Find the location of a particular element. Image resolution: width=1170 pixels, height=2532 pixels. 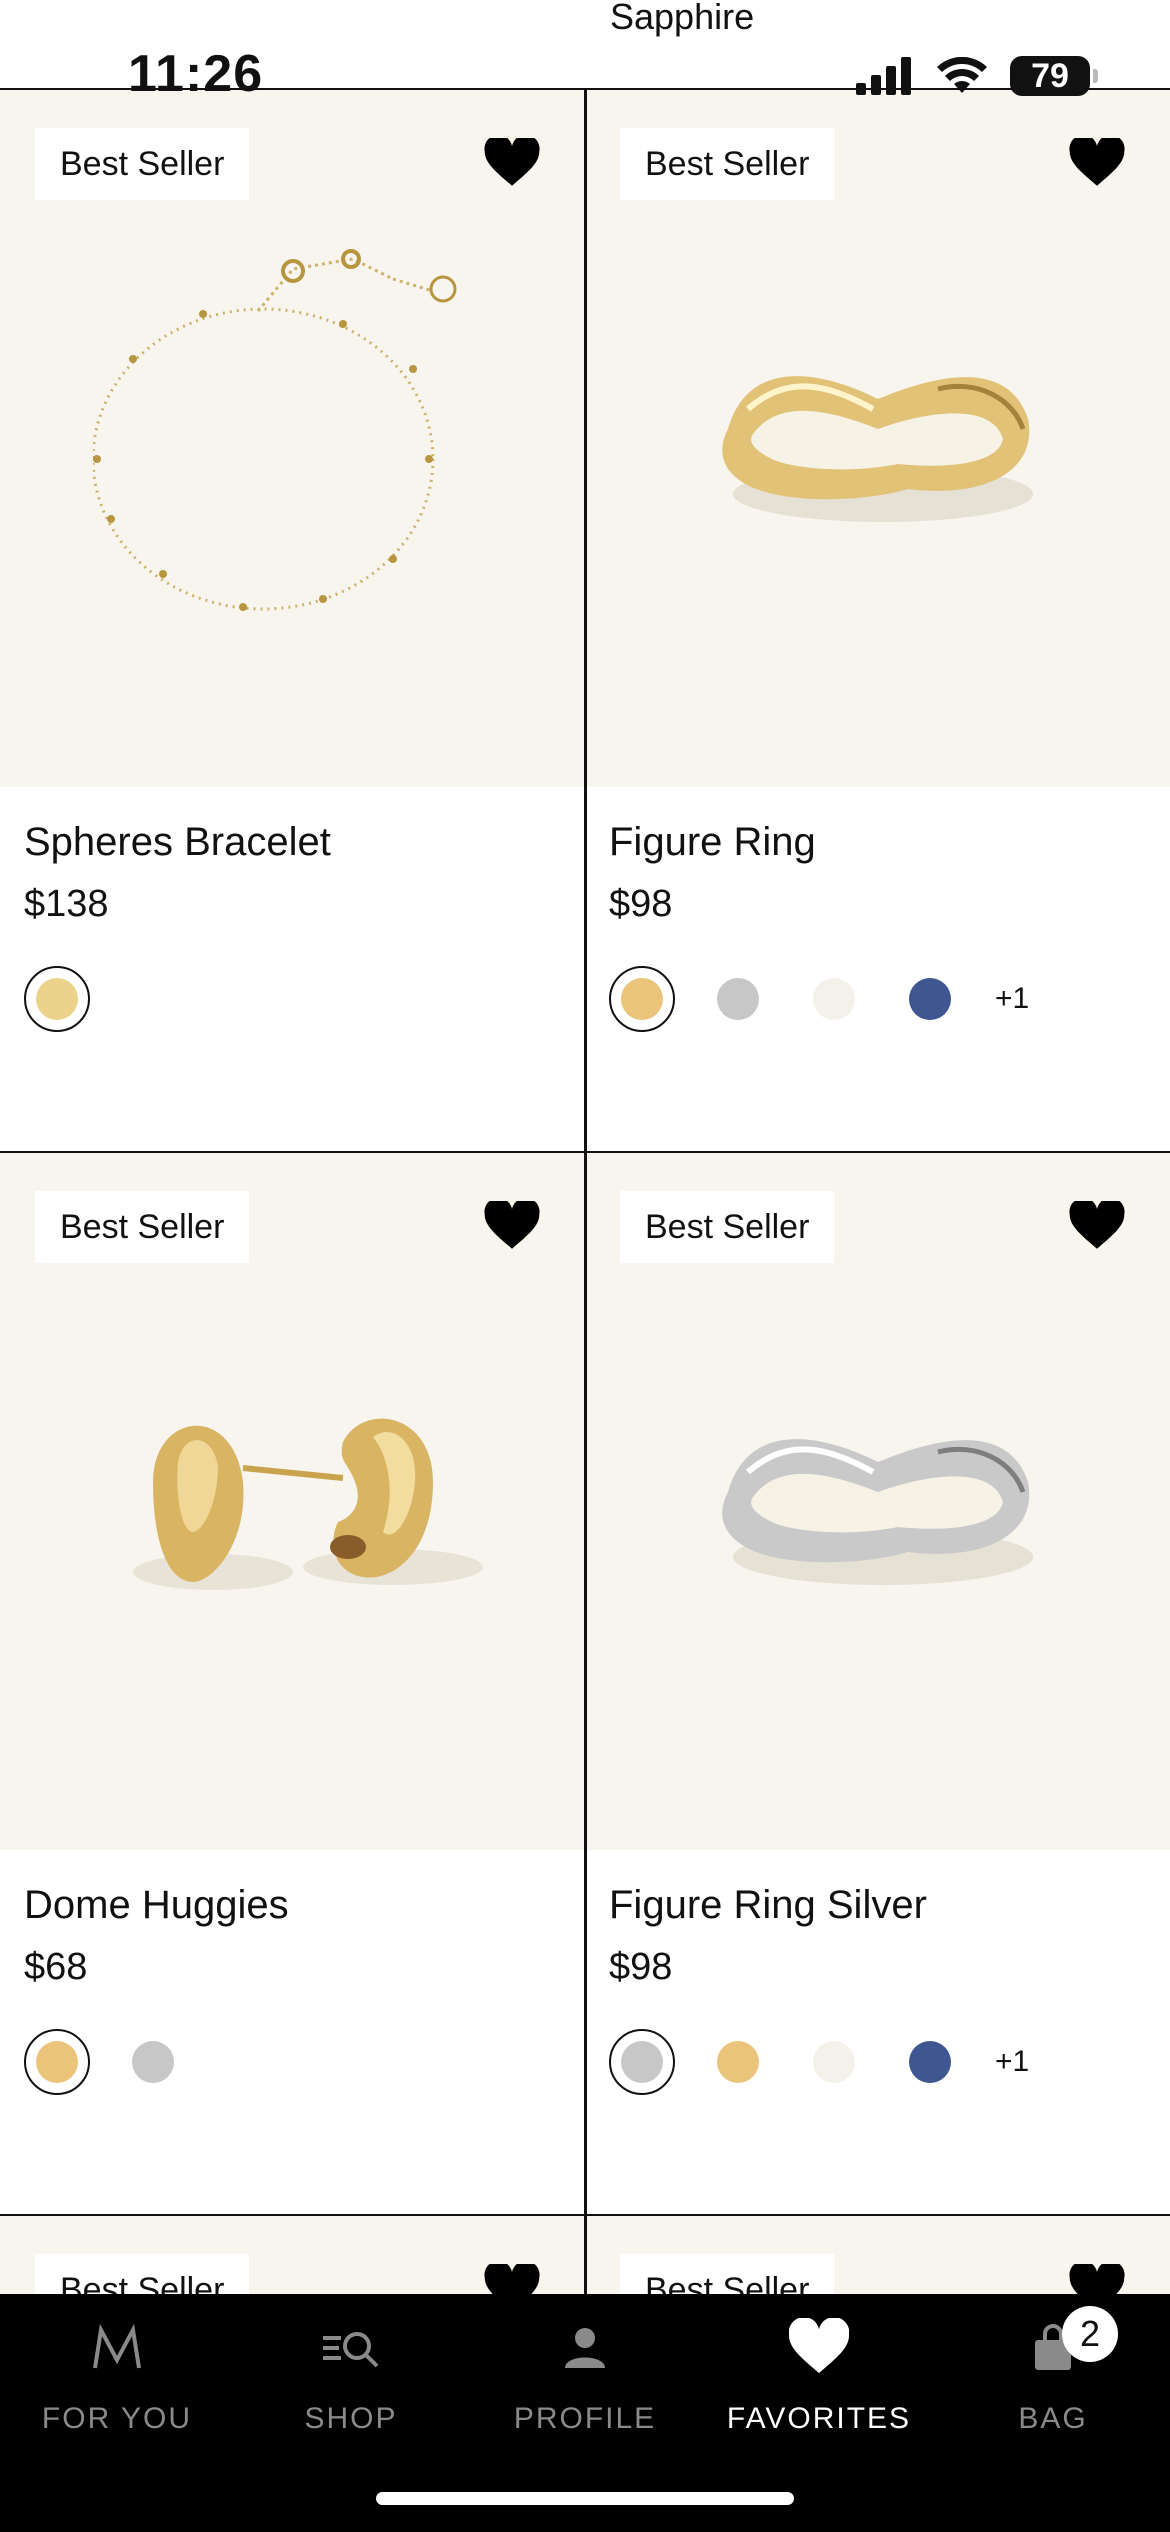

grid-divider is located at coordinates (585, 1240).